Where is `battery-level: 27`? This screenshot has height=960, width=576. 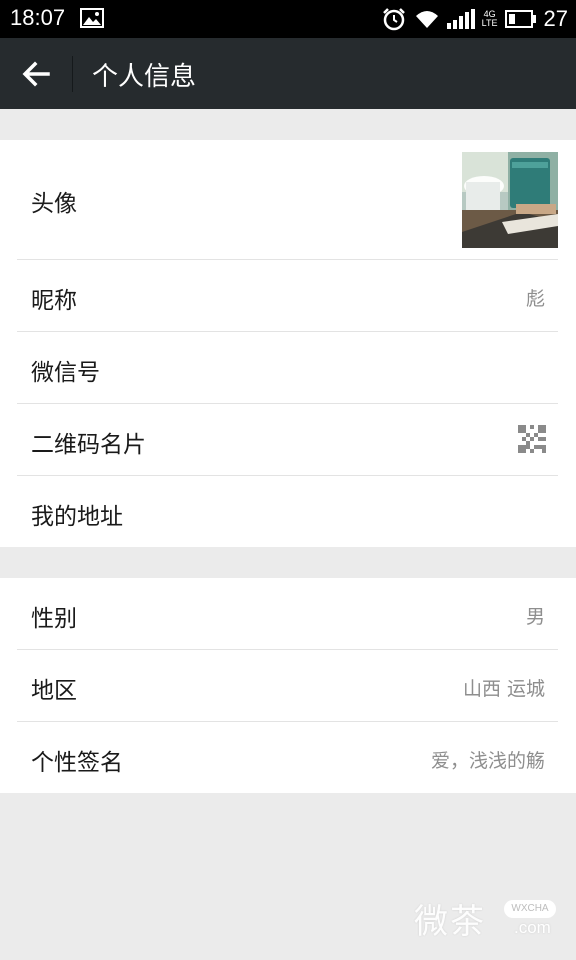 battery-level: 27 is located at coordinates (555, 18).